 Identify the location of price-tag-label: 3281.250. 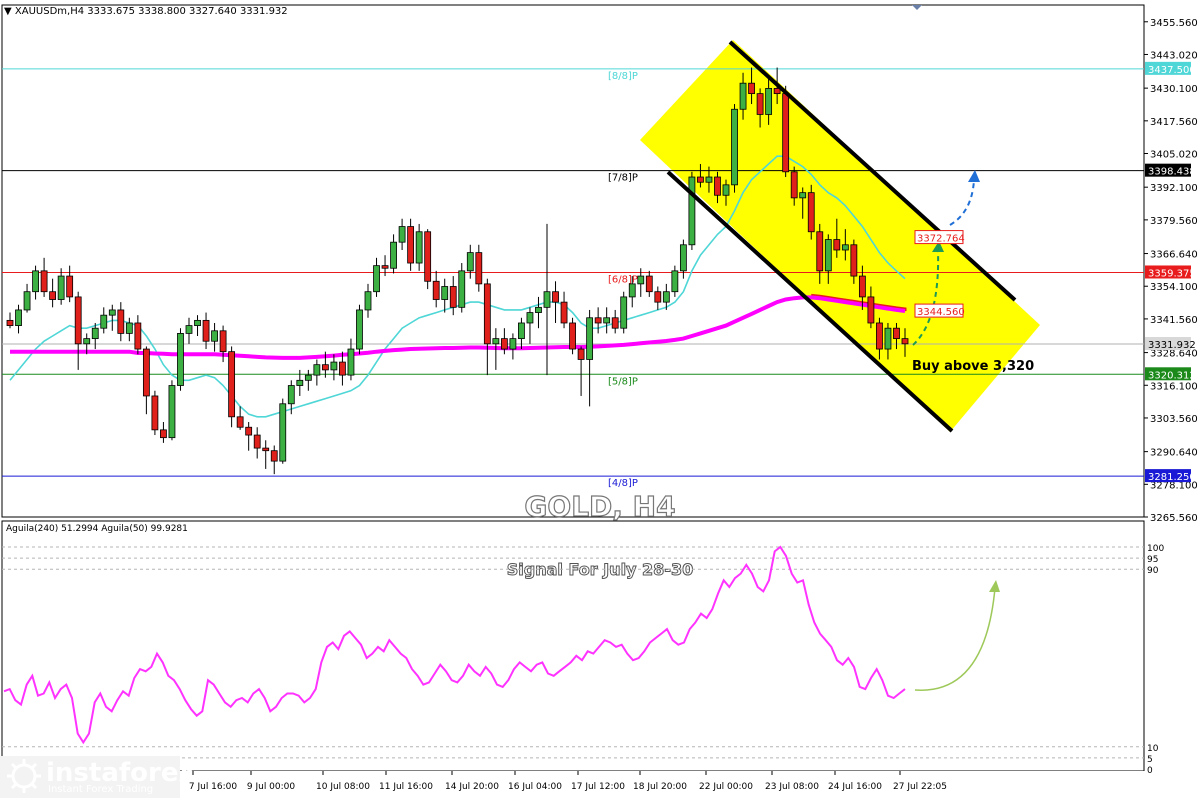
(1172, 477).